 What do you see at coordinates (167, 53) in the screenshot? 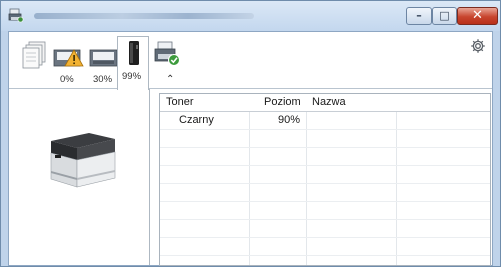
I see `printer-ready-icon` at bounding box center [167, 53].